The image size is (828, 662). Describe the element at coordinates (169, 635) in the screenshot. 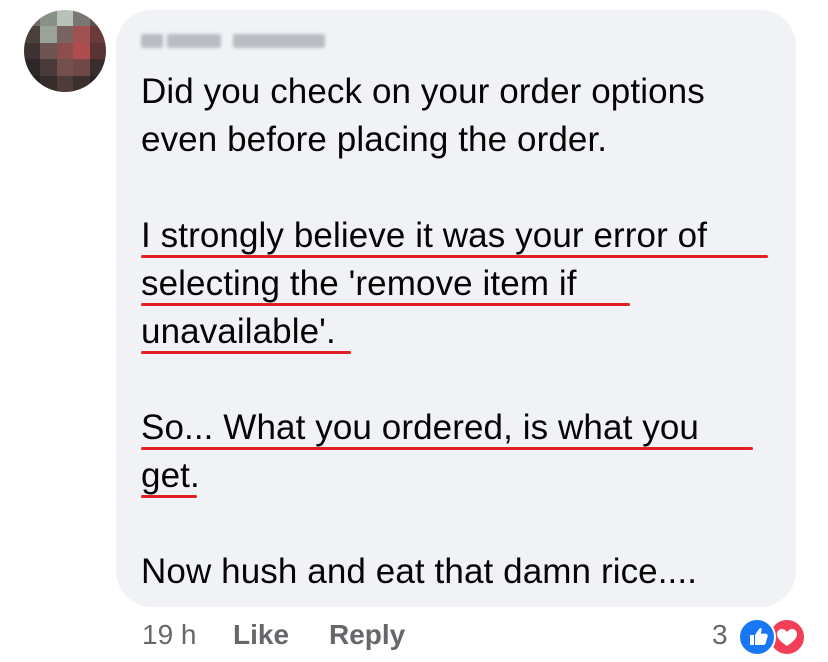

I see `comment-timestamp: 19 h` at that location.